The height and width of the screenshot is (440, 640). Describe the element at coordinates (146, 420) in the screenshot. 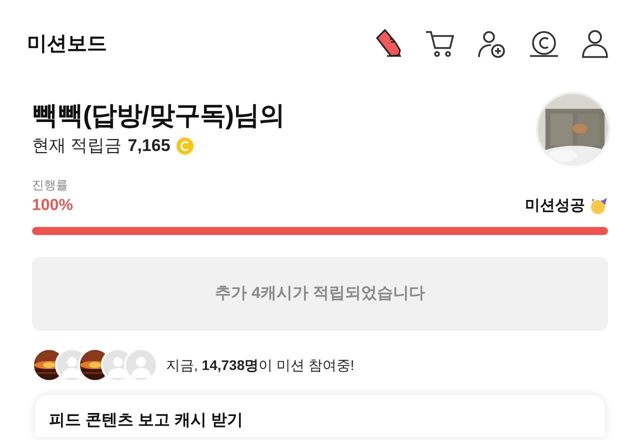

I see `card-title: 피드 콘텐츠 보고 캐시 받기` at that location.